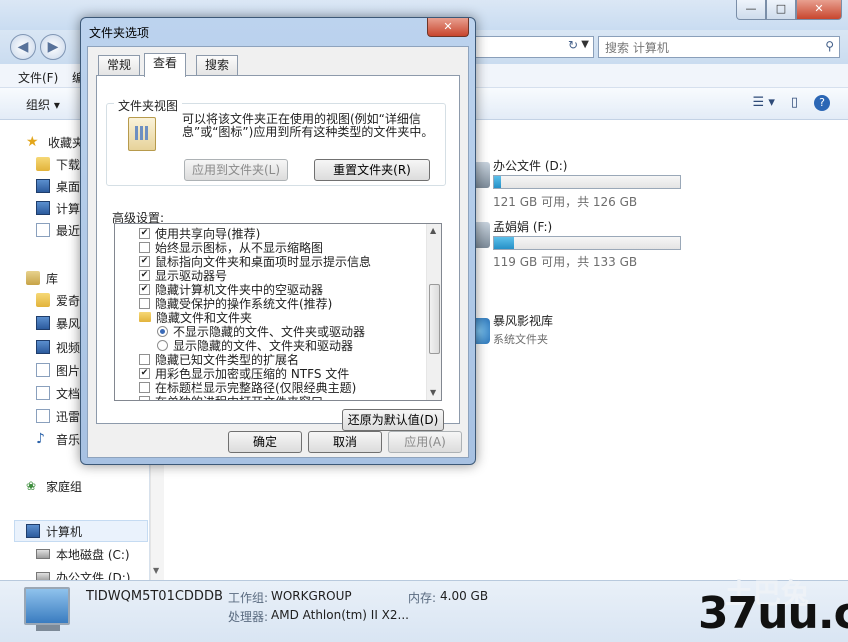 The height and width of the screenshot is (642, 848). I want to click on ok-button: 确定, so click(265, 442).